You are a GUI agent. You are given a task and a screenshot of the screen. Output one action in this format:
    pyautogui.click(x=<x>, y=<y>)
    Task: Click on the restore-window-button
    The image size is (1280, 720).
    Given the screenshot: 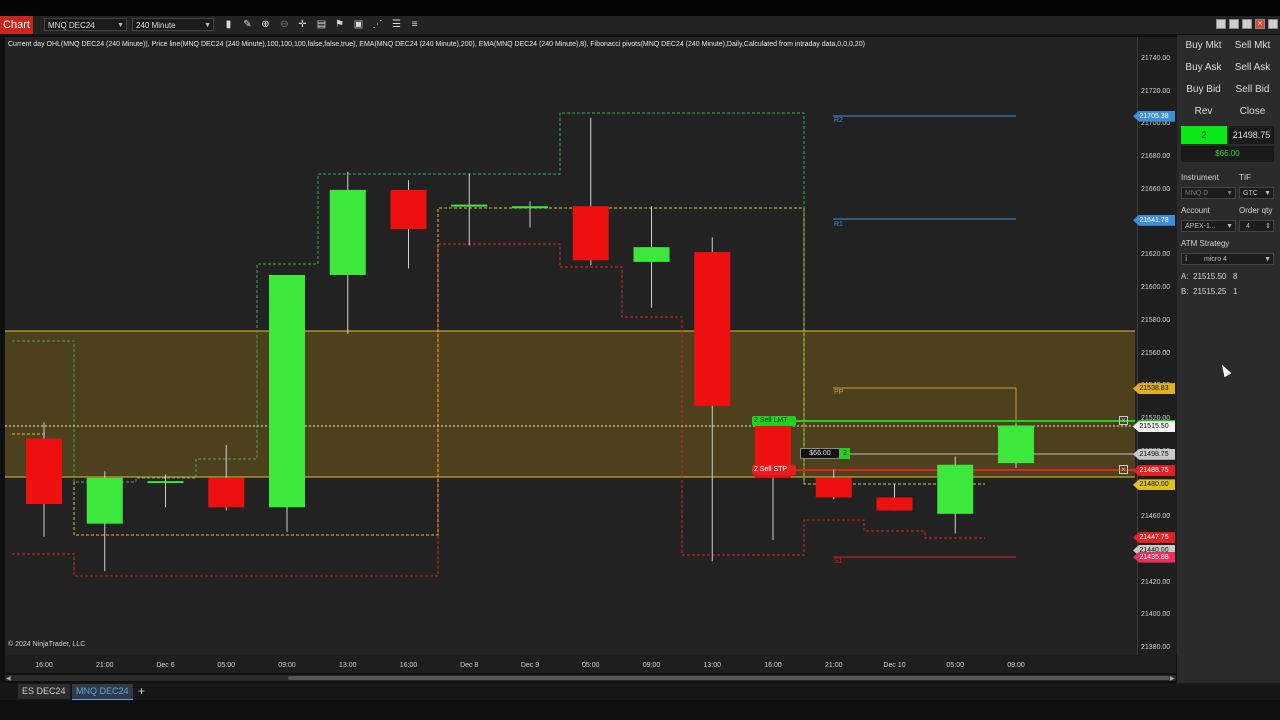 What is the action you would take?
    pyautogui.click(x=1234, y=24)
    